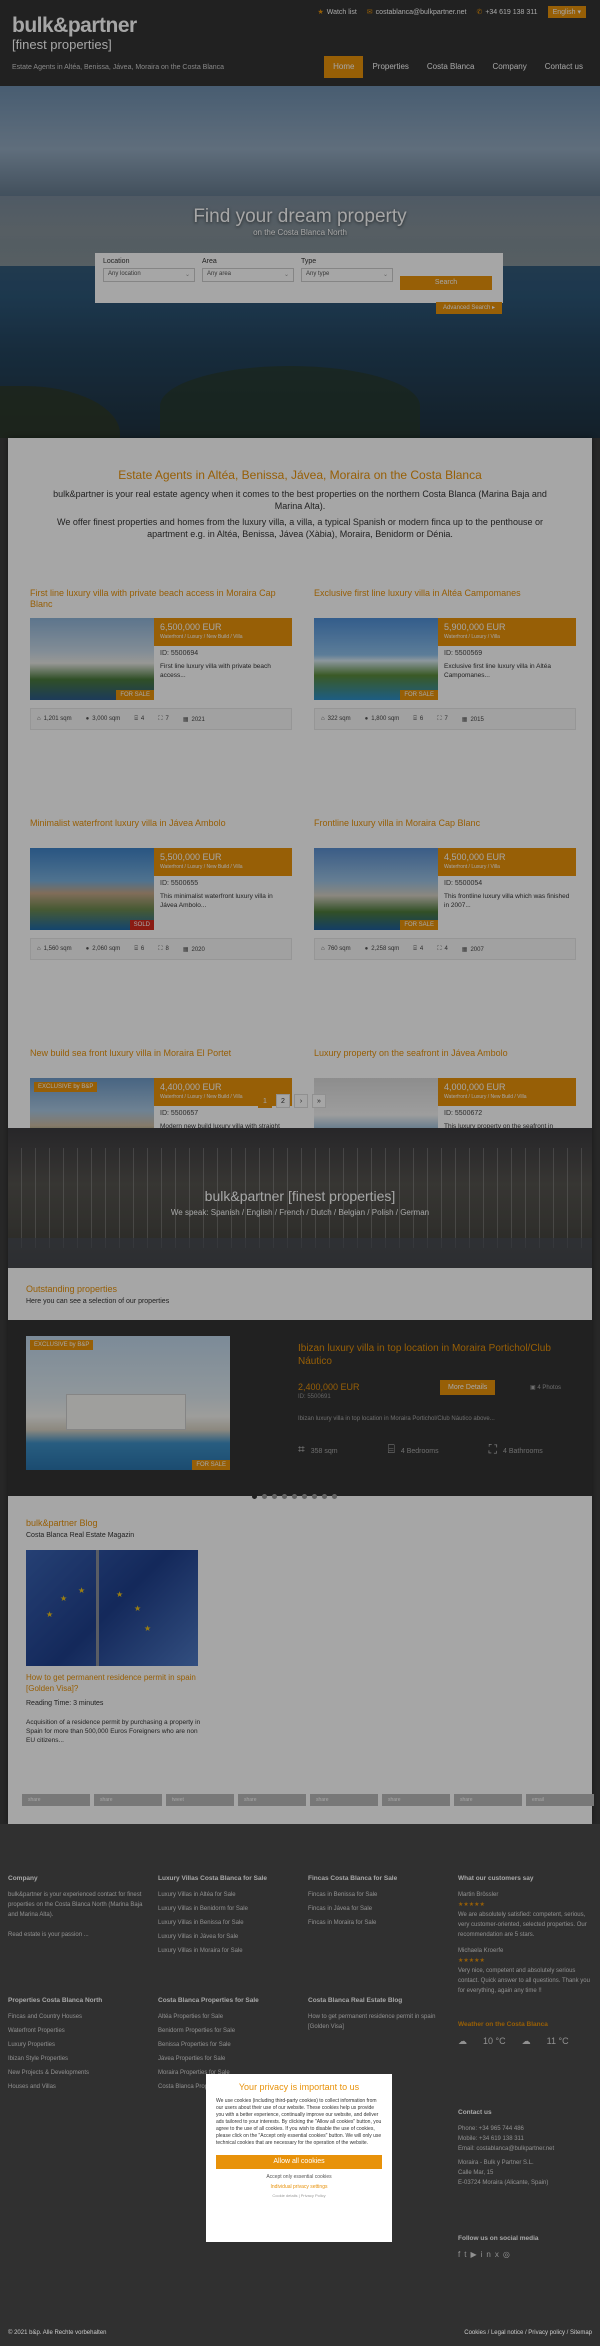 The width and height of the screenshot is (600, 2346). I want to click on cookie-links: Cookie details | Privacy Policy, so click(299, 2195).